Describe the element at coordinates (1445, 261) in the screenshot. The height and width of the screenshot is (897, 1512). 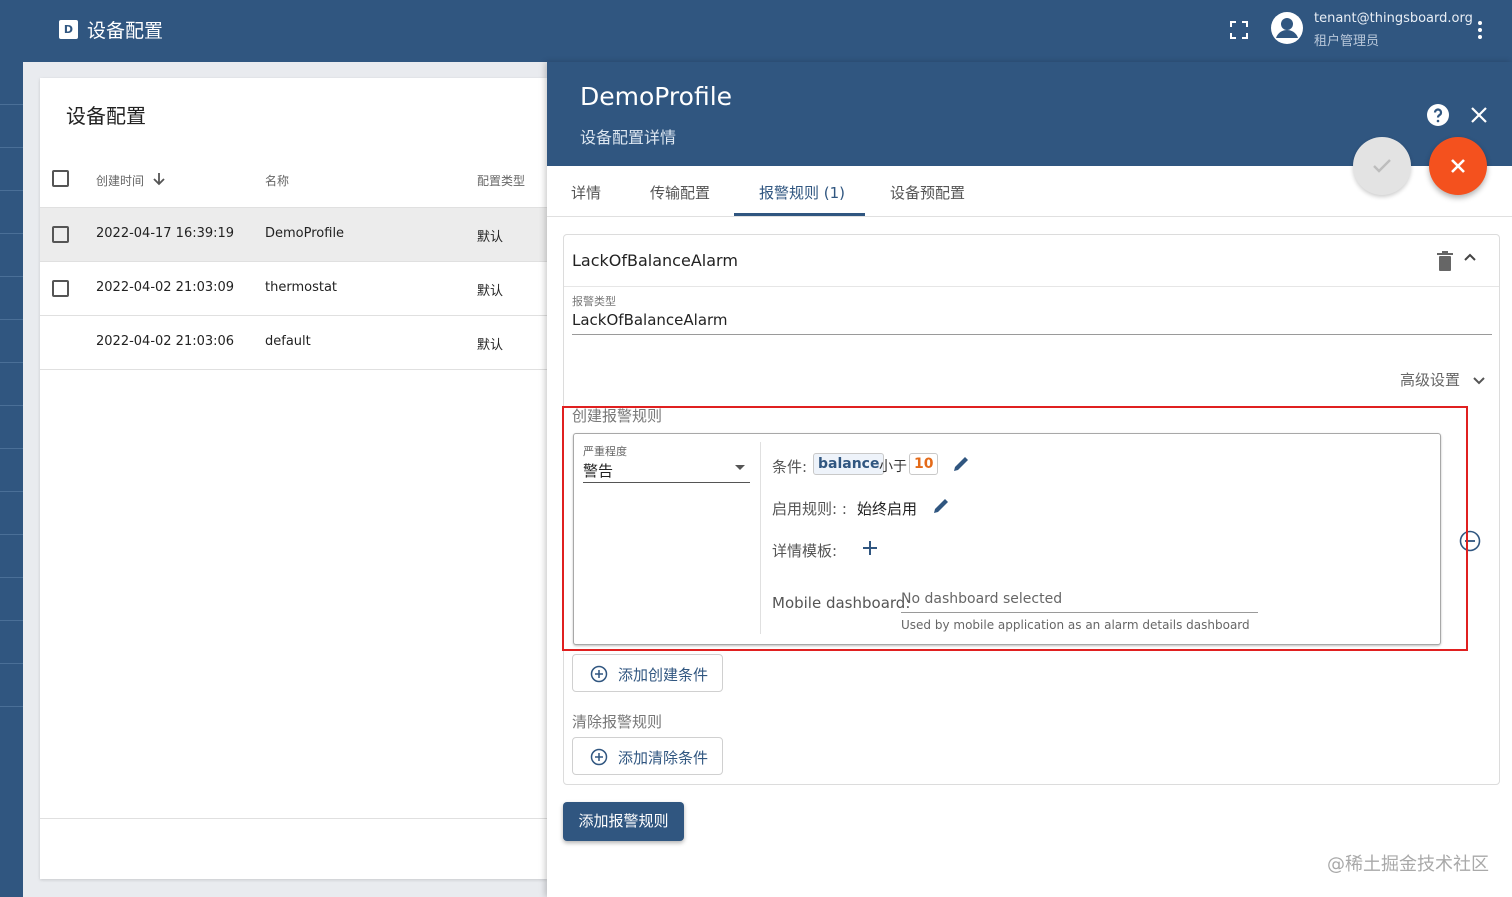
I see `delete-icon` at that location.